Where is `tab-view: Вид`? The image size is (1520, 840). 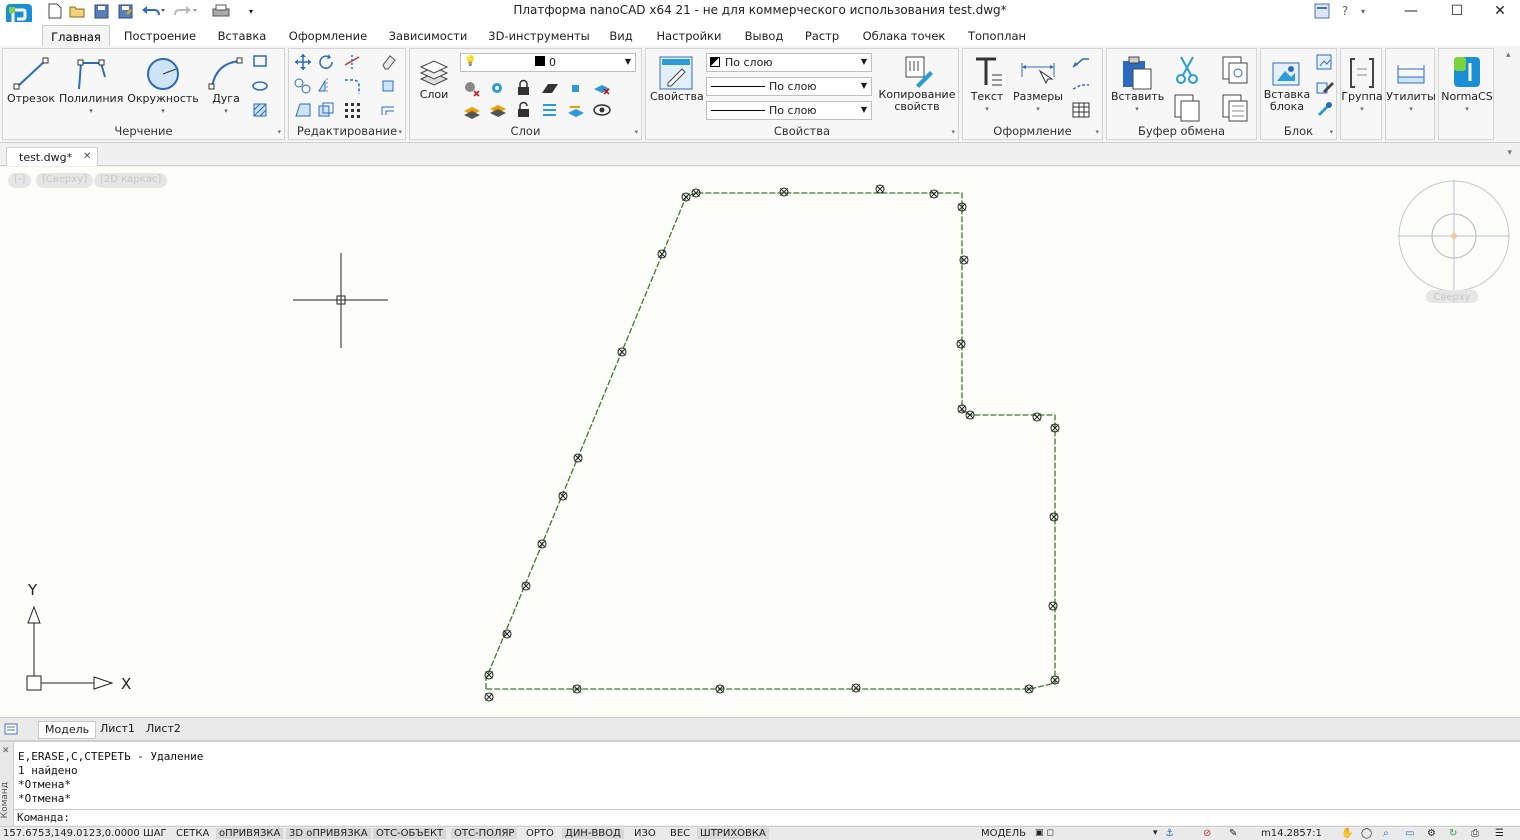 tab-view: Вид is located at coordinates (621, 35).